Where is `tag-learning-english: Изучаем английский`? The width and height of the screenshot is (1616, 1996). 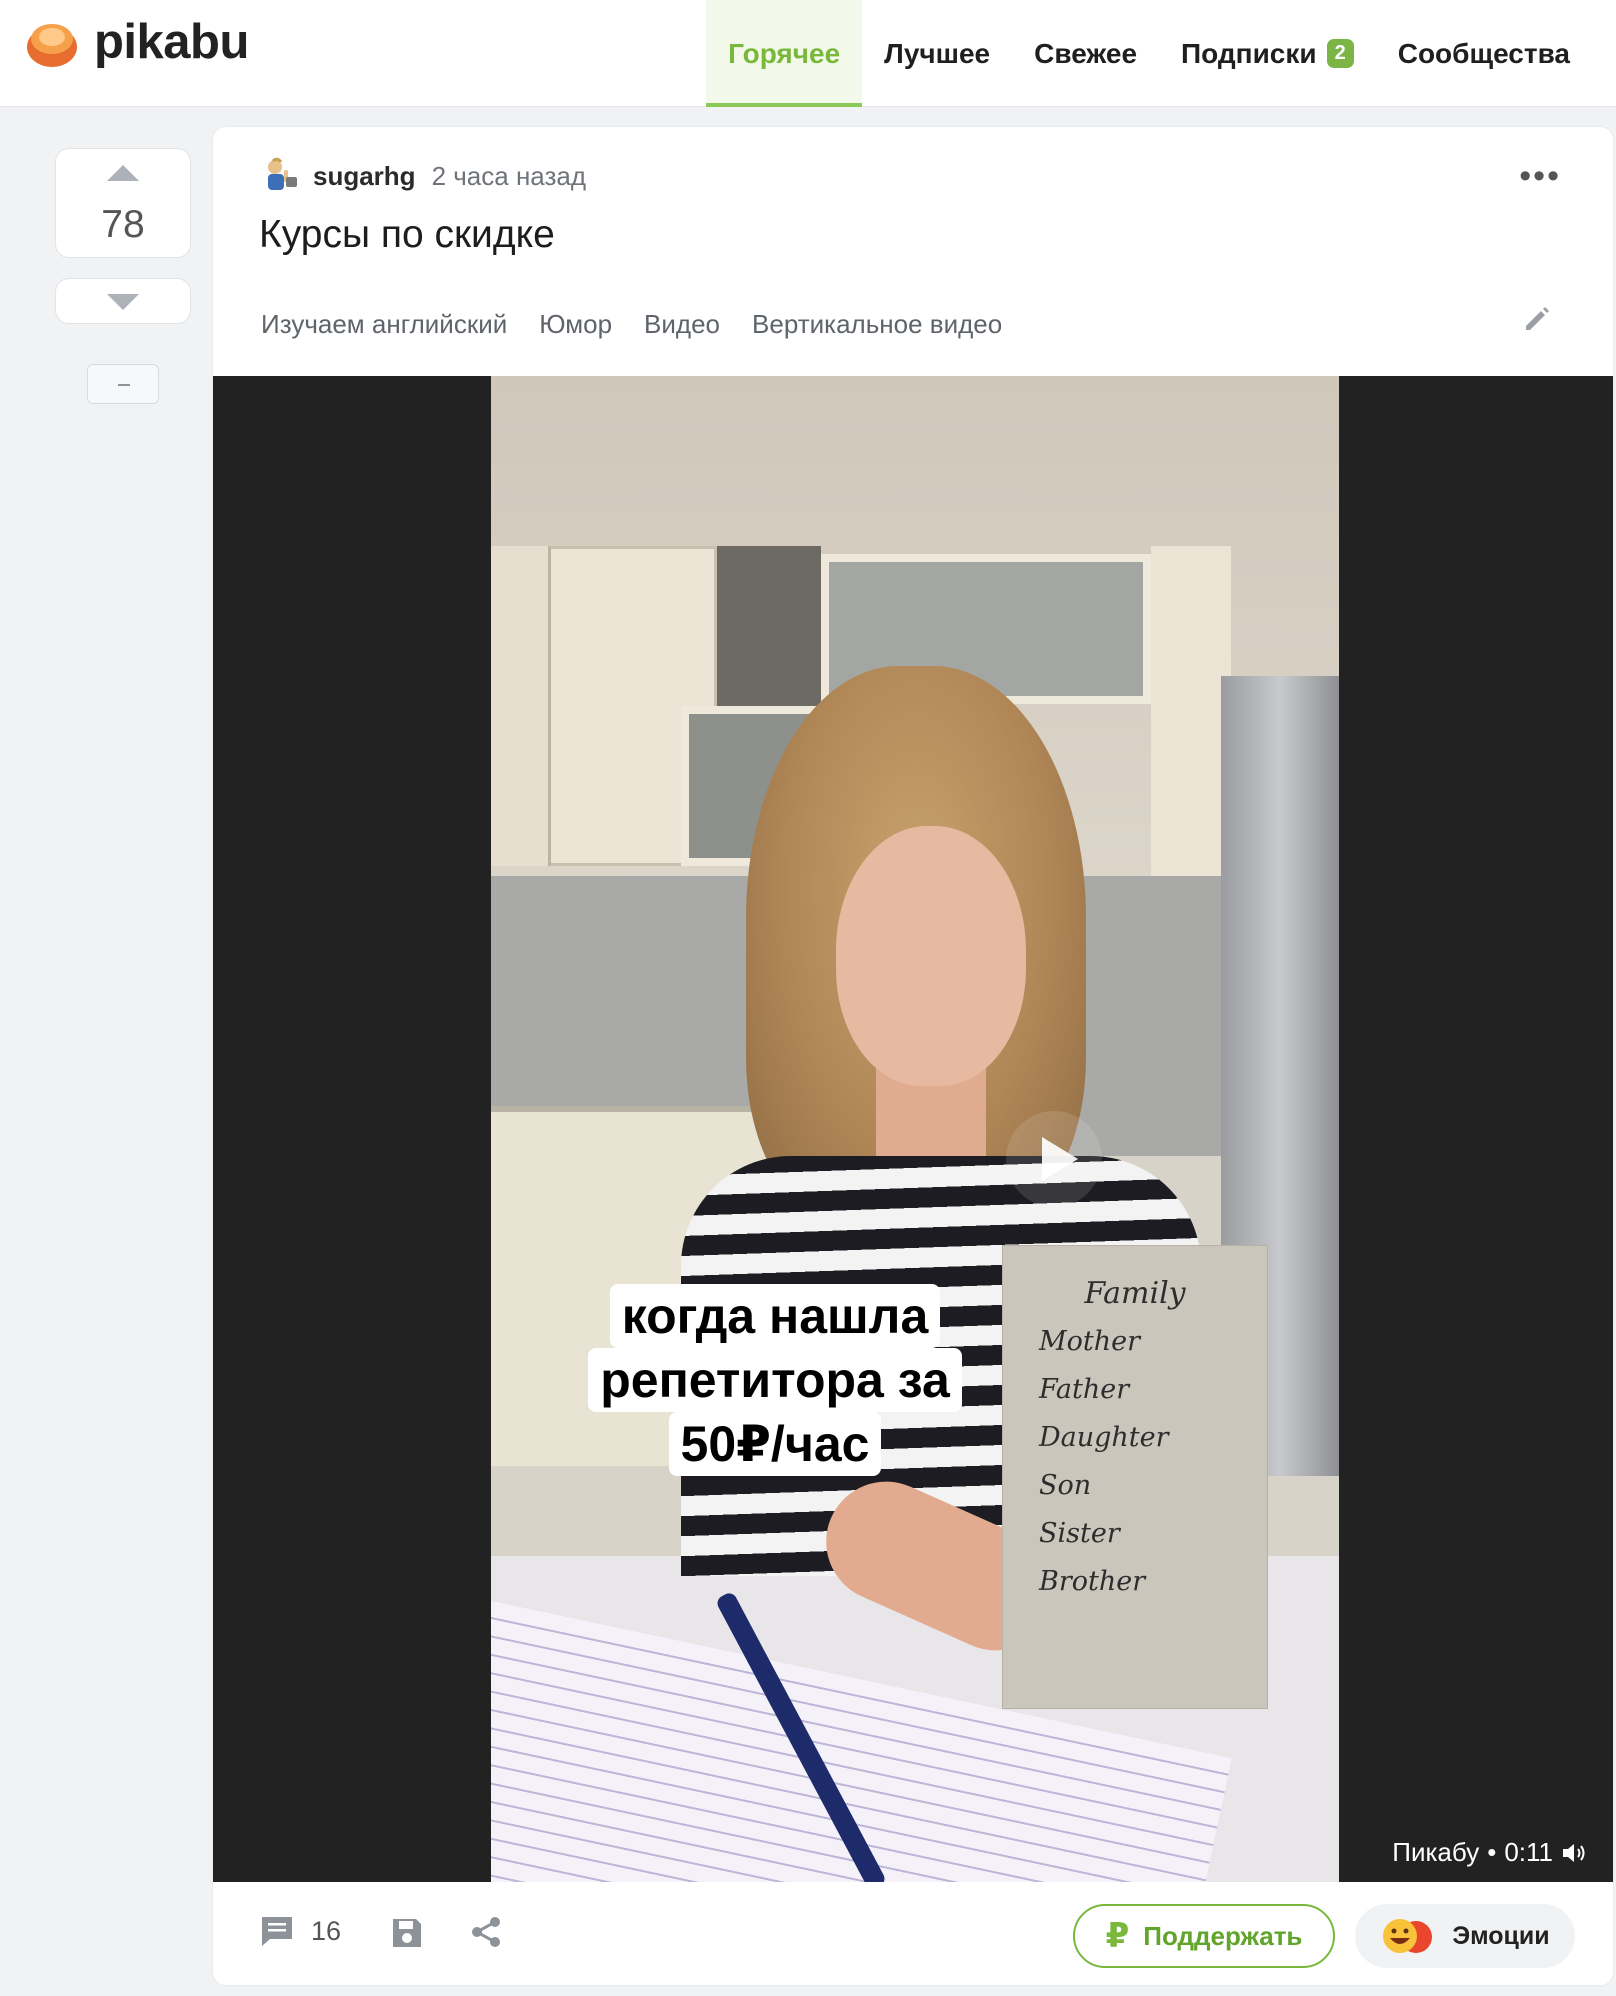
tag-learning-english: Изучаем английский is located at coordinates (384, 324).